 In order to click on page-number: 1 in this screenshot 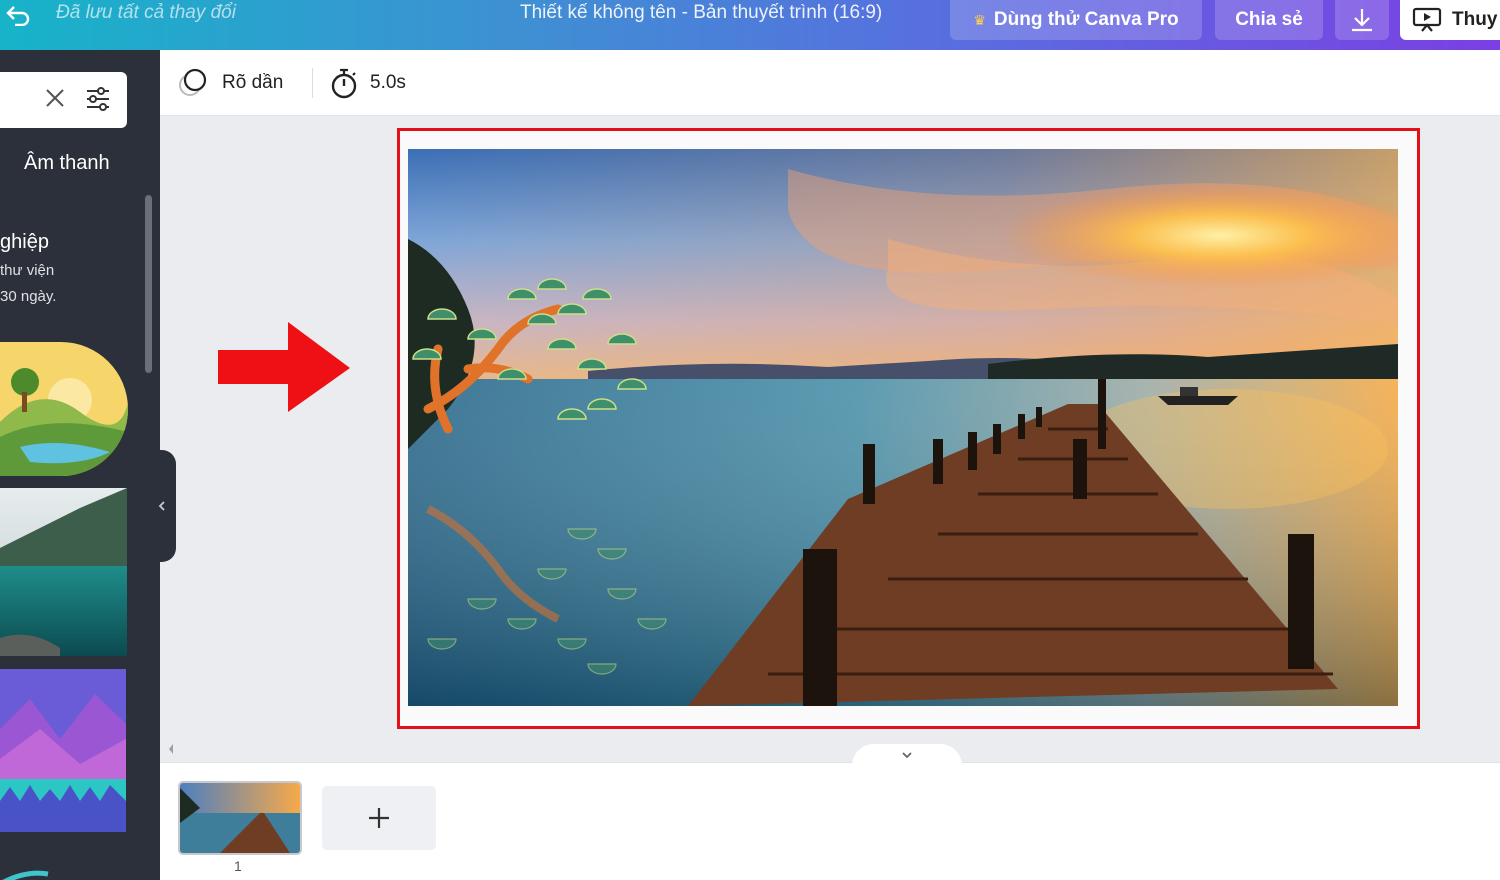, I will do `click(238, 866)`.